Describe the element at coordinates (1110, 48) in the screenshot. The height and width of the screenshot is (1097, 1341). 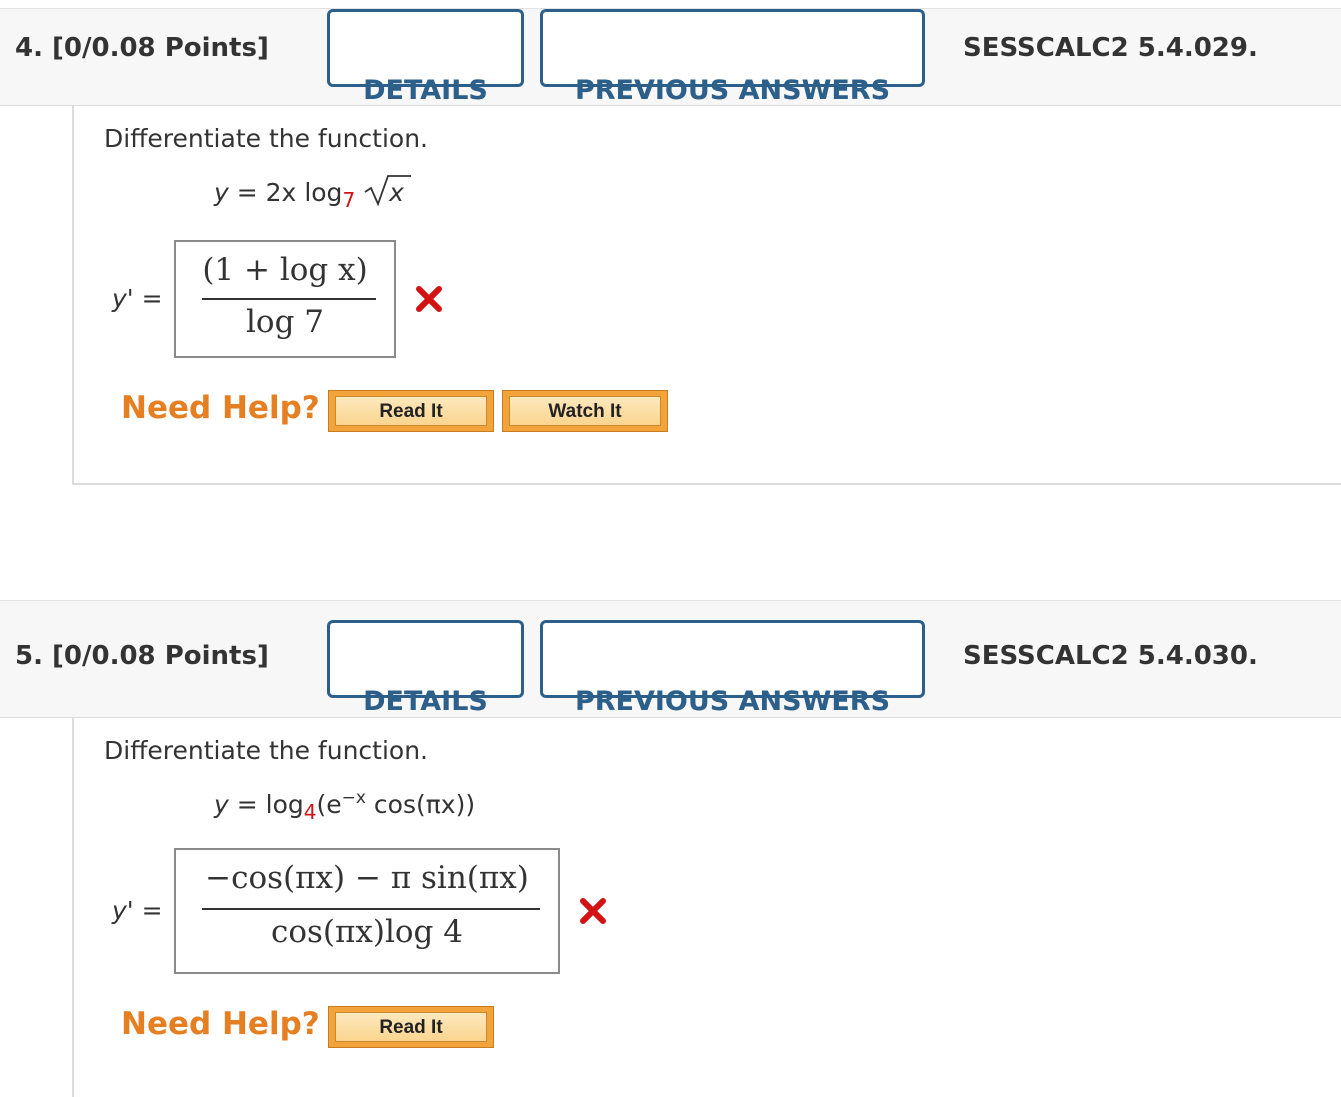
I see `question-code: SESSCALC2 5.4.029.` at that location.